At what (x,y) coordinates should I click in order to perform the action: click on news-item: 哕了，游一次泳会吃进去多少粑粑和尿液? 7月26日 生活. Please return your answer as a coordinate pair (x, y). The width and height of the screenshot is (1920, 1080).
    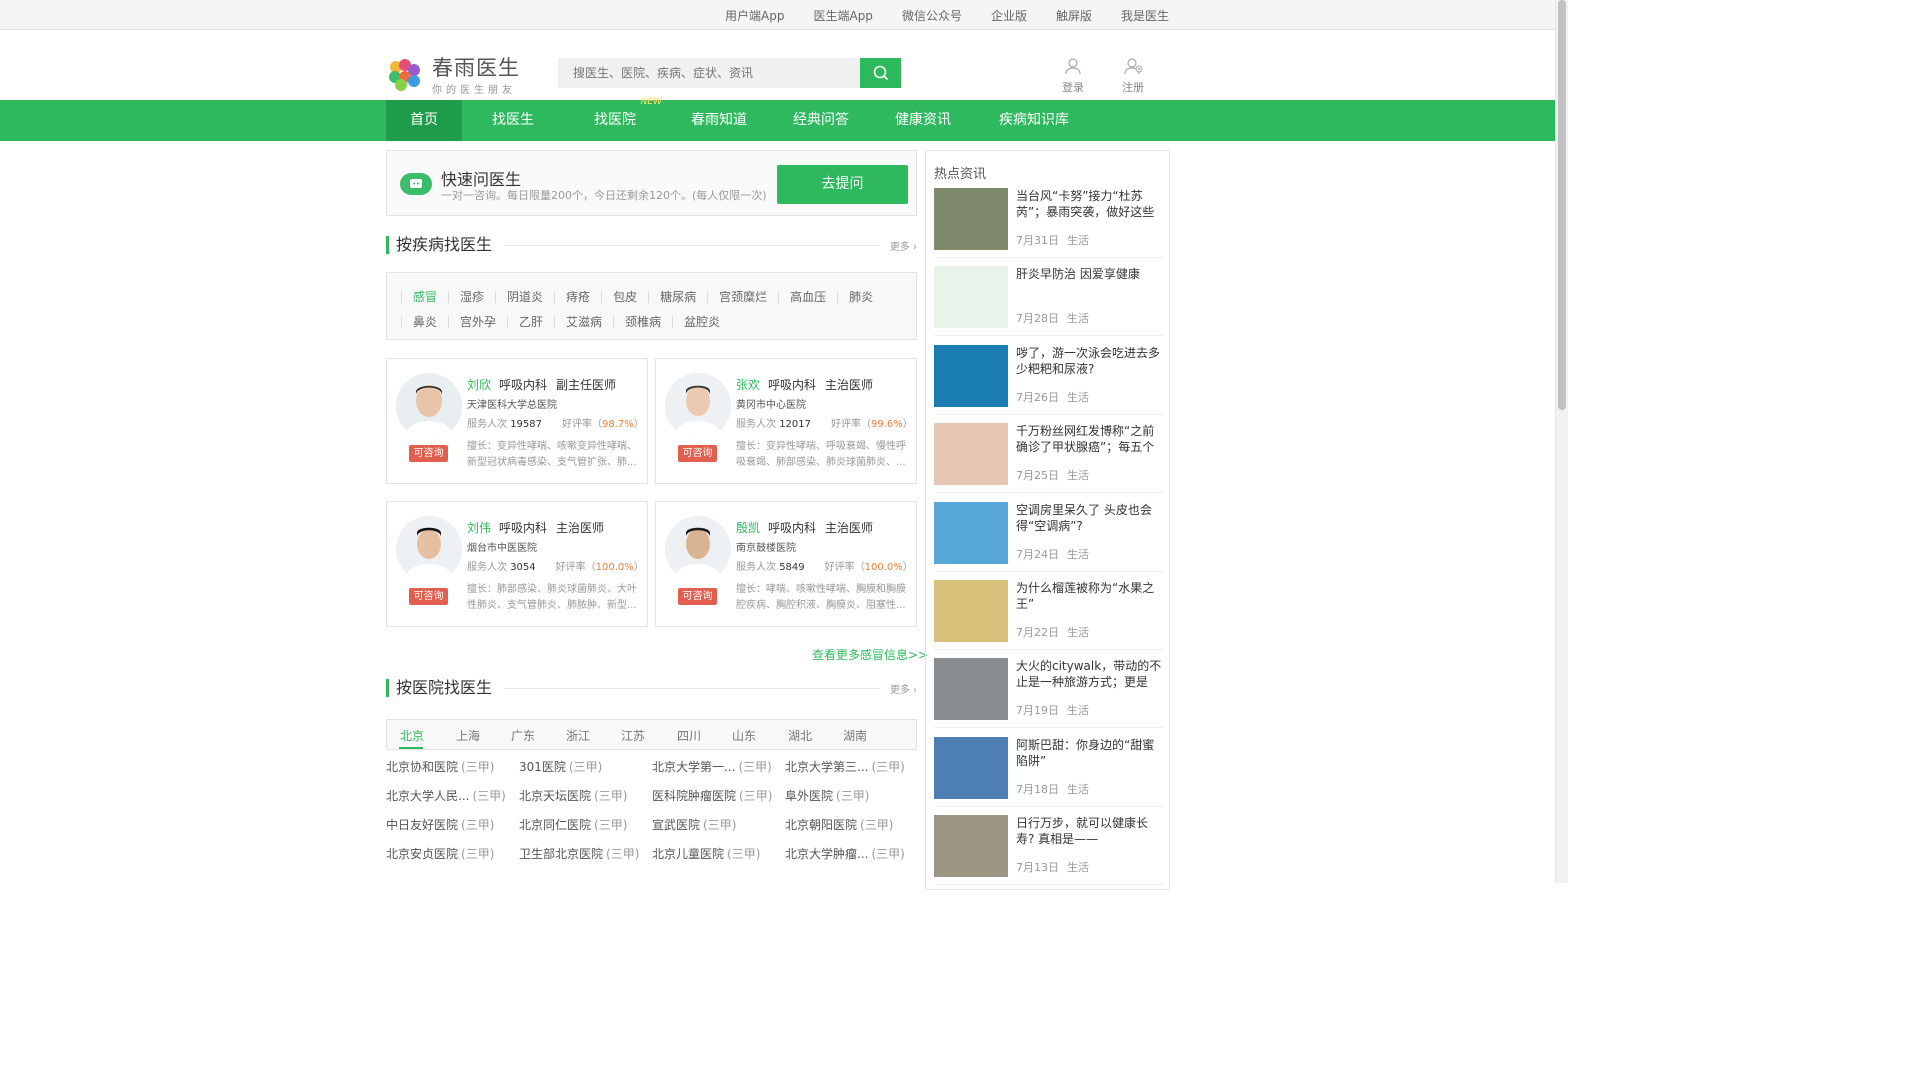
    Looking at the image, I should click on (1048, 376).